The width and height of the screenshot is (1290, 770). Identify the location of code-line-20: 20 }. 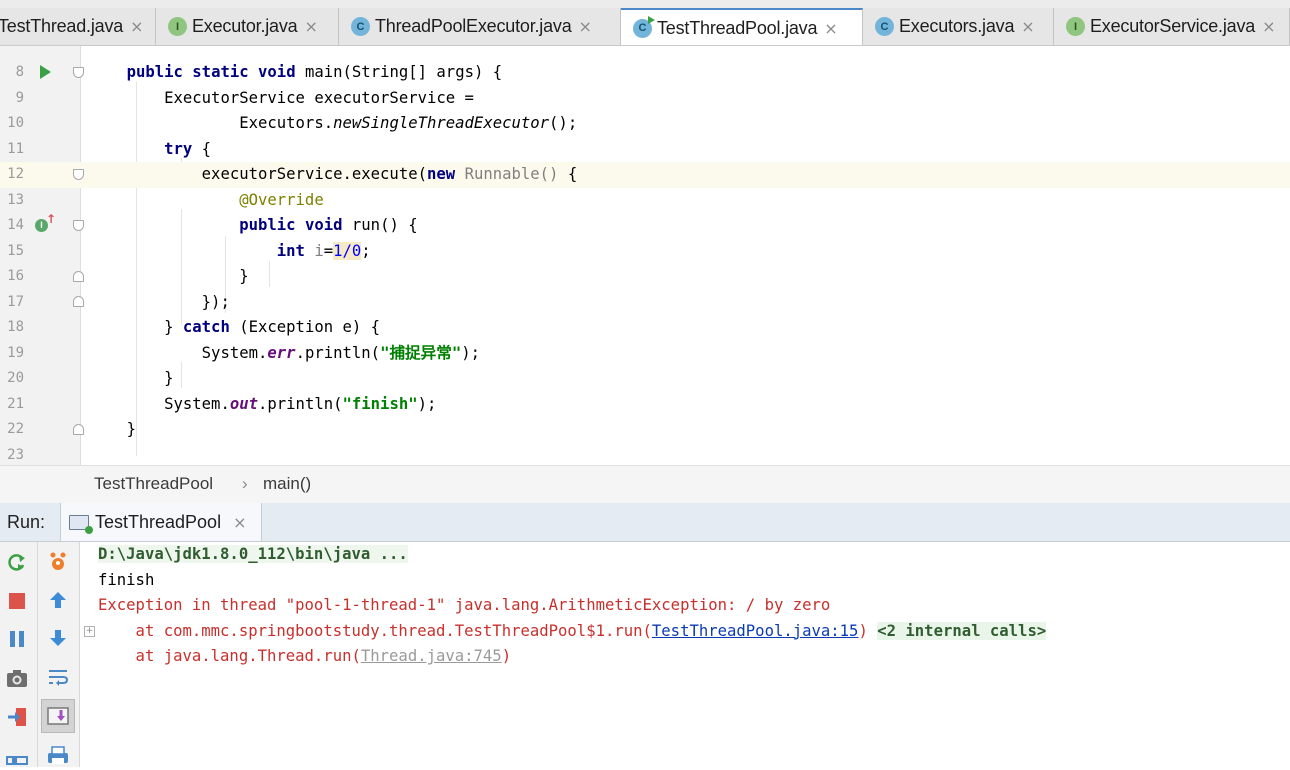
(90, 378).